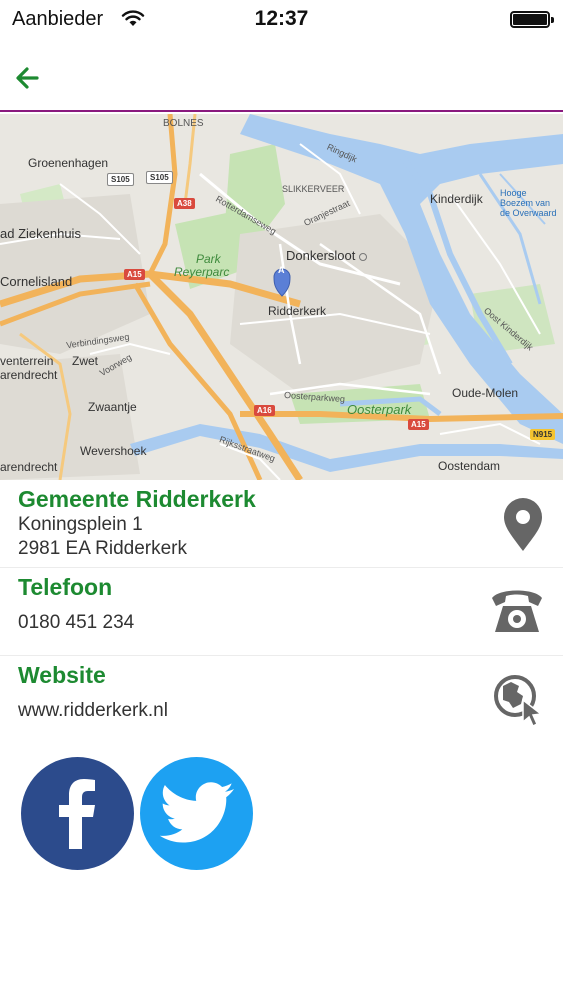  I want to click on road-shield-a16: A16, so click(264, 410).